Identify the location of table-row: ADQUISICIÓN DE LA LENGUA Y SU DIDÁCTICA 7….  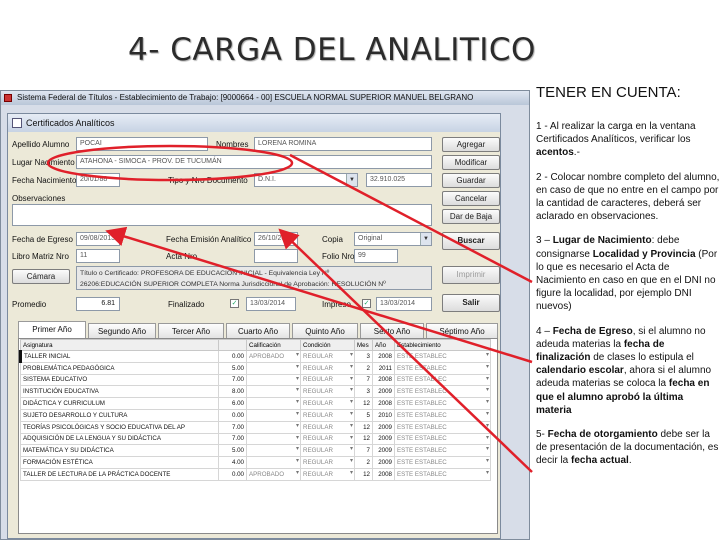
(255, 439).